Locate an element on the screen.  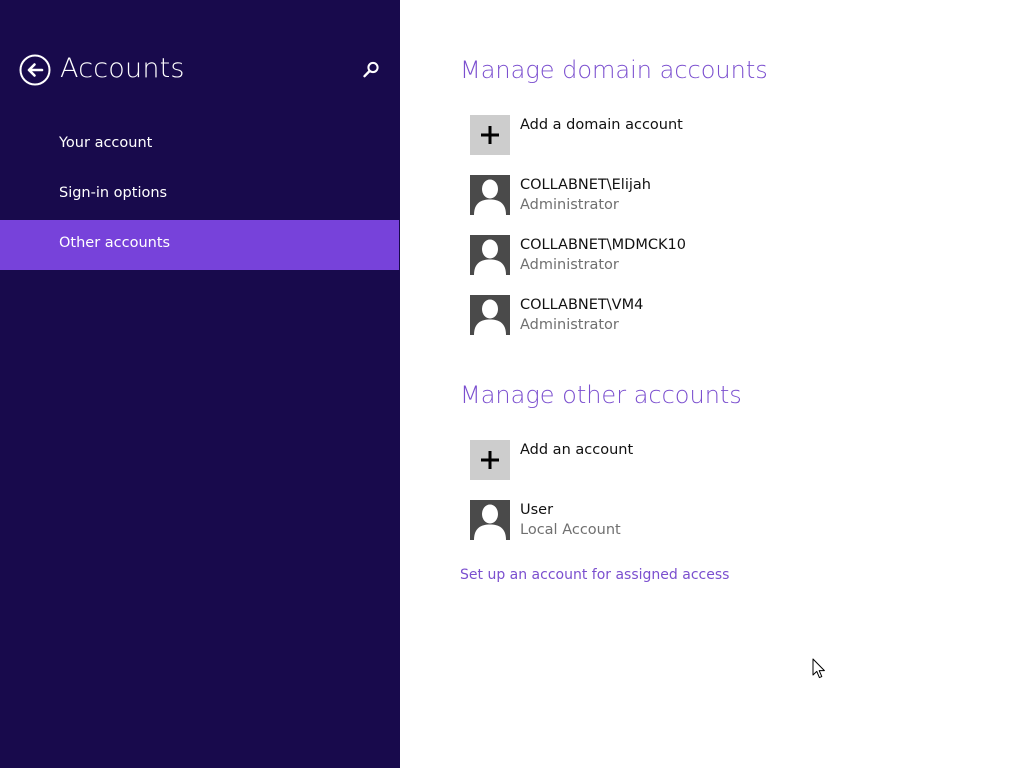
mouse-cursor is located at coordinates (819, 671).